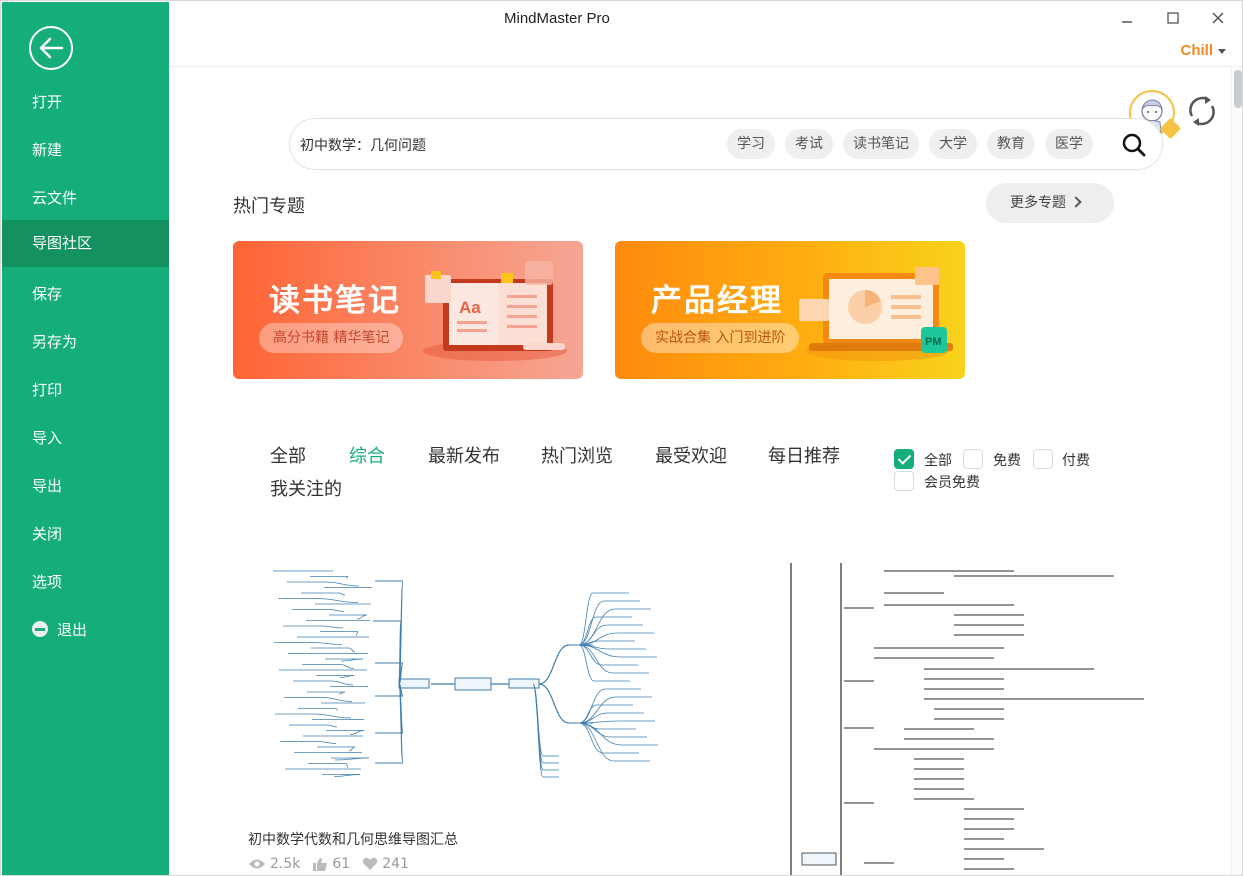 The image size is (1243, 876). Describe the element at coordinates (952, 482) in the screenshot. I see `checkbox-label: 会员免费` at that location.